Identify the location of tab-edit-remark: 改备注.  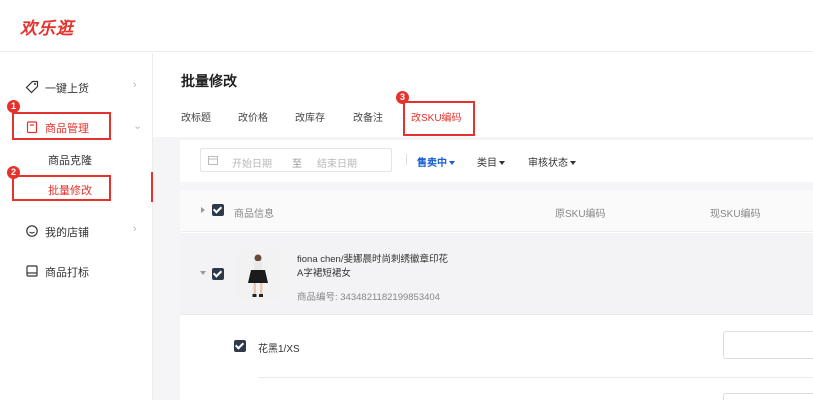
(368, 116).